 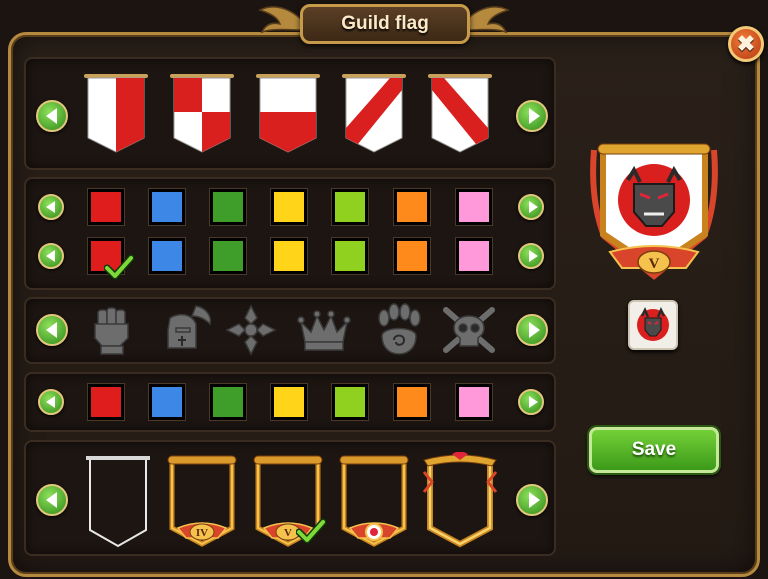 What do you see at coordinates (532, 116) in the screenshot?
I see `flag-shape-next-button` at bounding box center [532, 116].